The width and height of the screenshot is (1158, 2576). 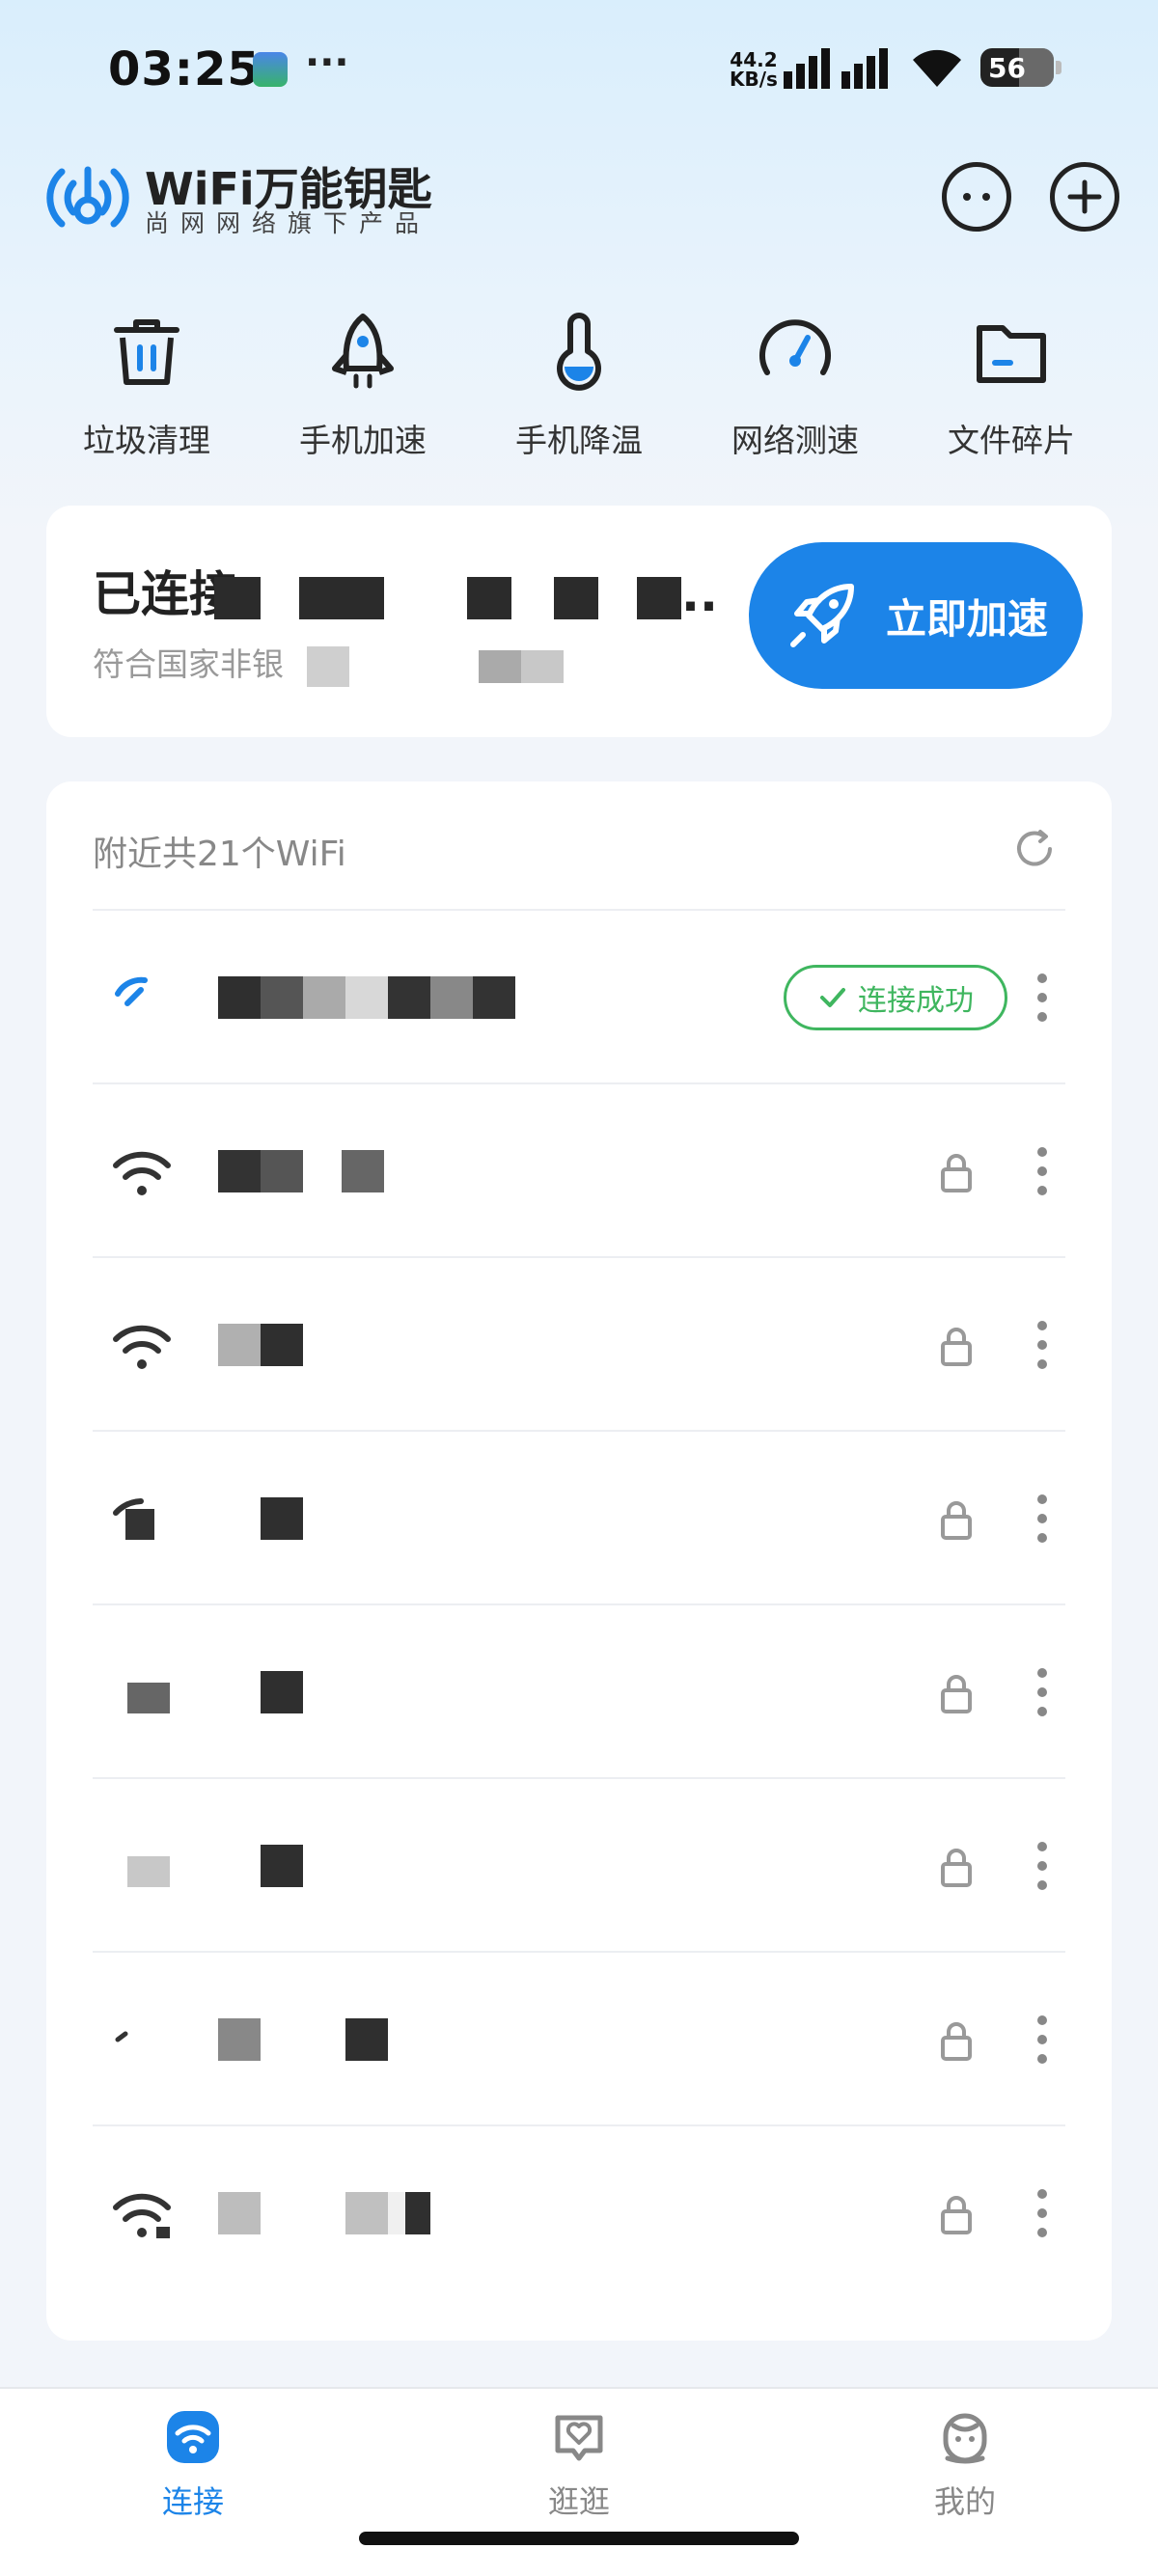 I want to click on tools-row: 垃圾清理 手机加速 手机降温 网络测速 文件碎片, so click(x=579, y=391).